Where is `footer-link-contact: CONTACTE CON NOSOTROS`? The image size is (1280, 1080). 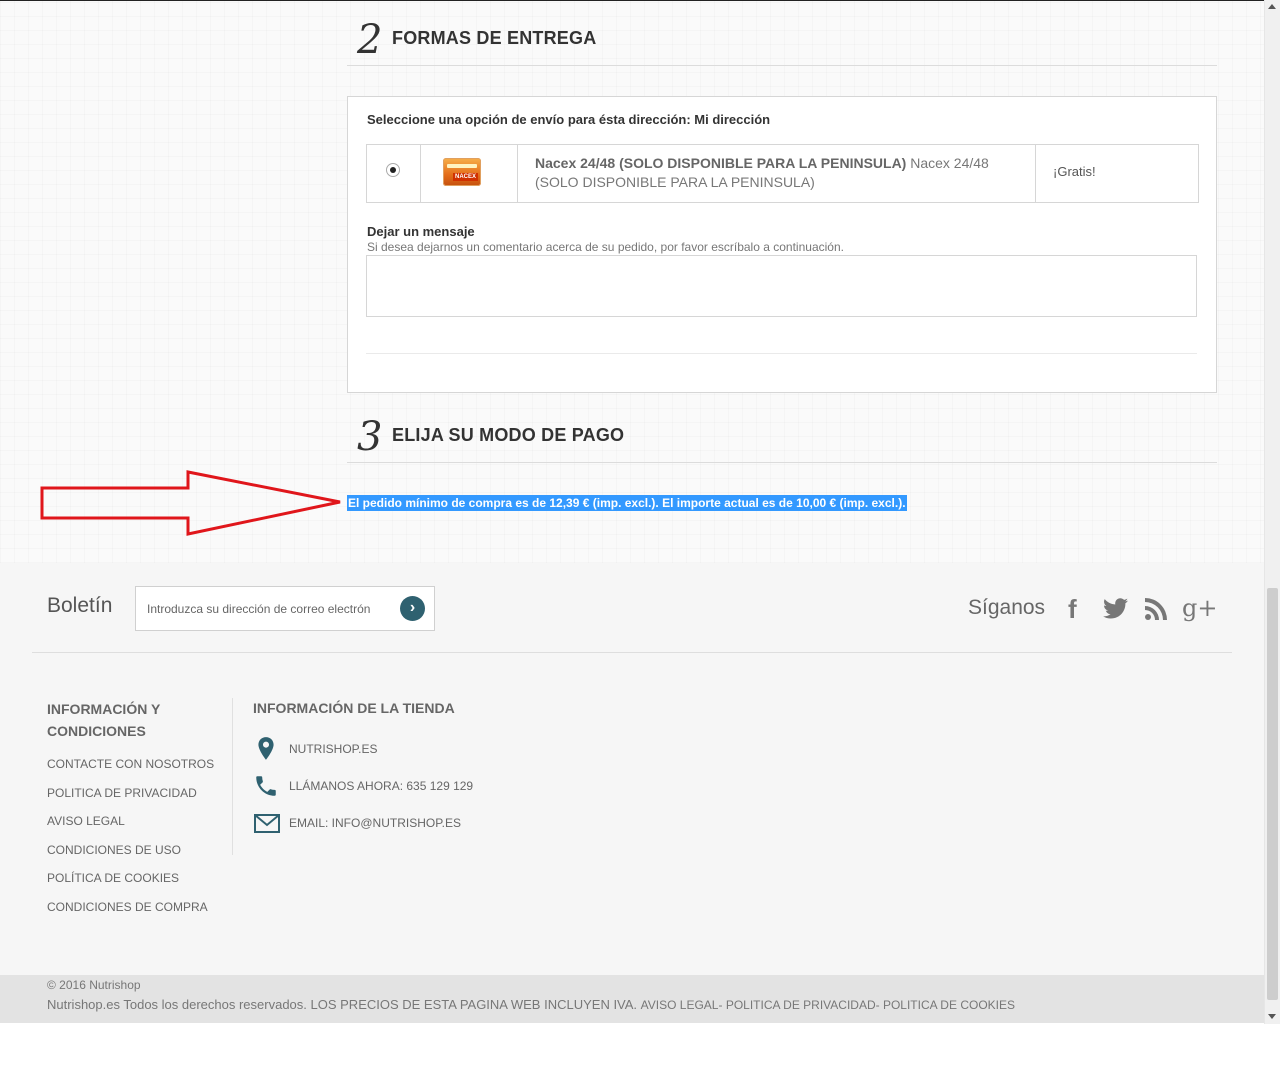 footer-link-contact: CONTACTE CON NOSOTROS is located at coordinates (130, 770).